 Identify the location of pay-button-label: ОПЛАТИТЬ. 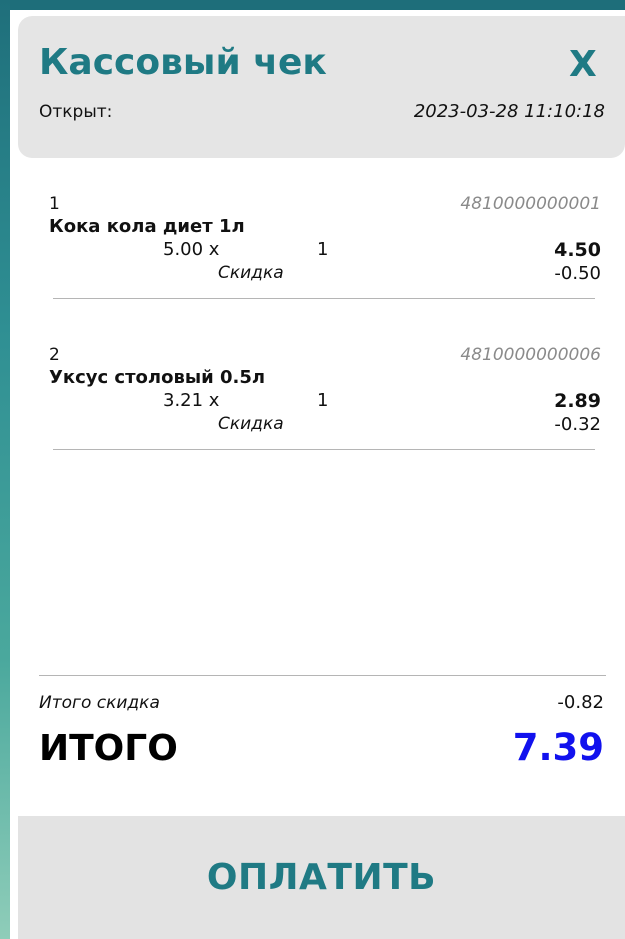
(321, 877).